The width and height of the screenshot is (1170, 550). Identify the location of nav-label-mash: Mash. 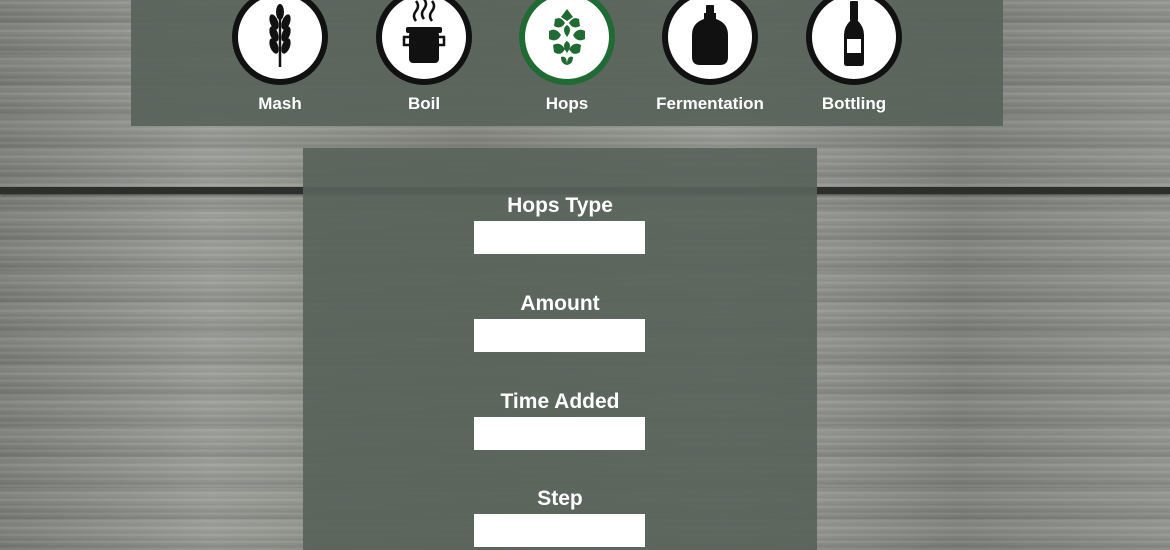
(280, 103).